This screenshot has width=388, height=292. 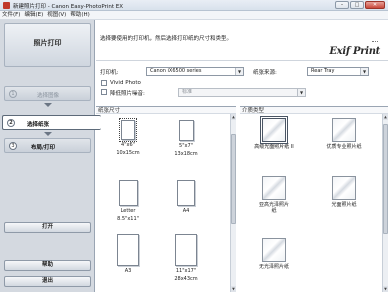 I want to click on paper-size-name: Letter, so click(x=128, y=211).